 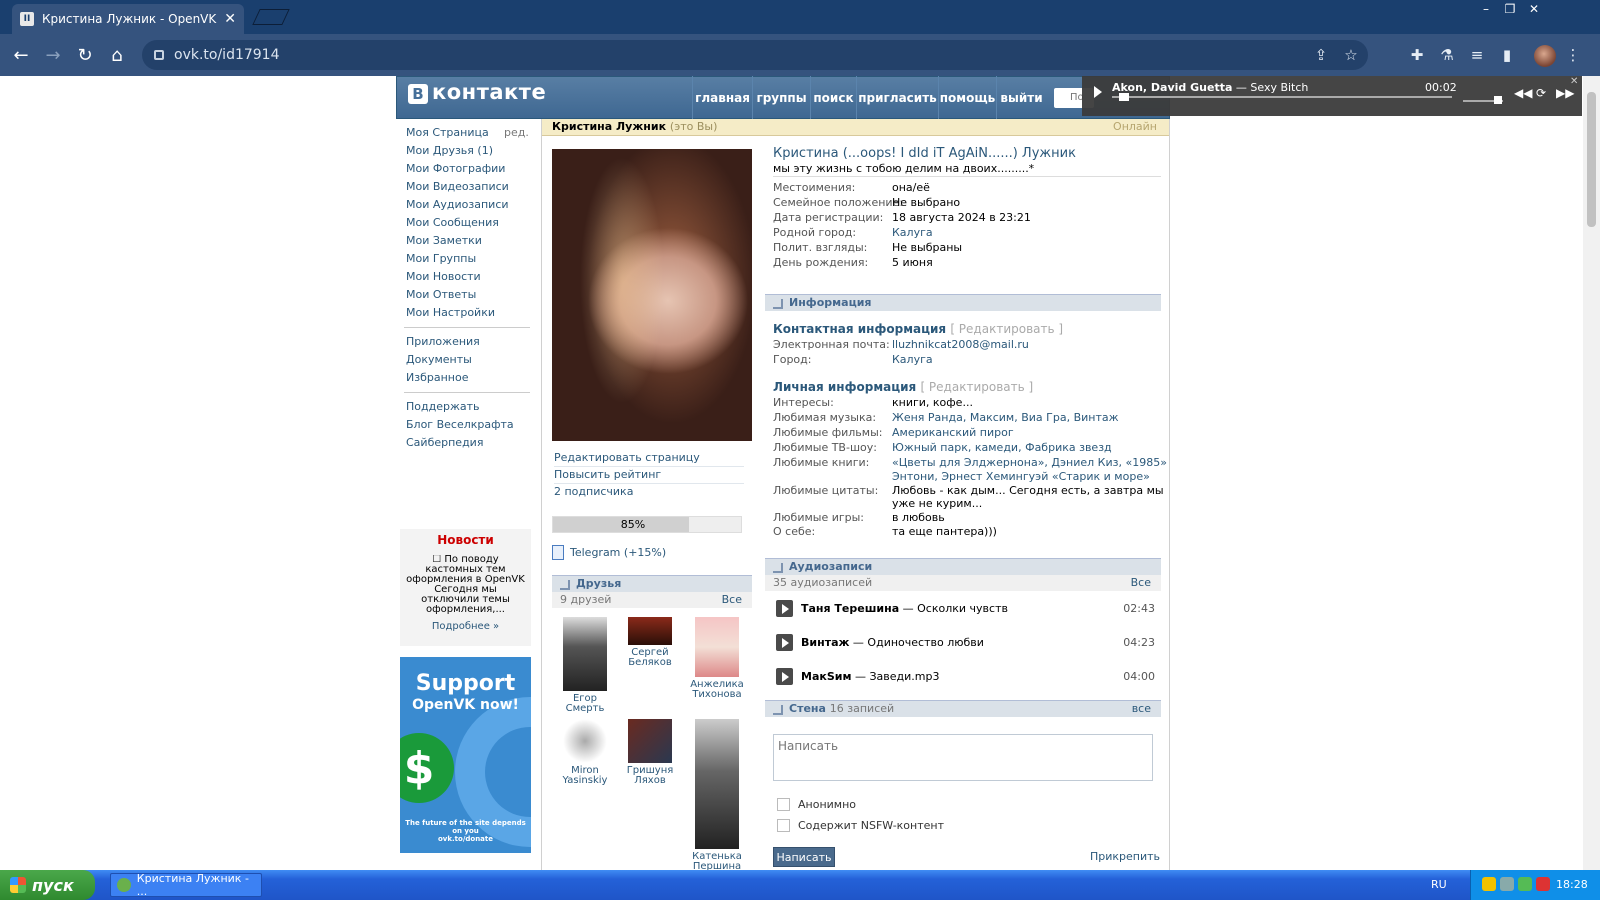 I want to click on profile-avatar-icon, so click(x=1545, y=56).